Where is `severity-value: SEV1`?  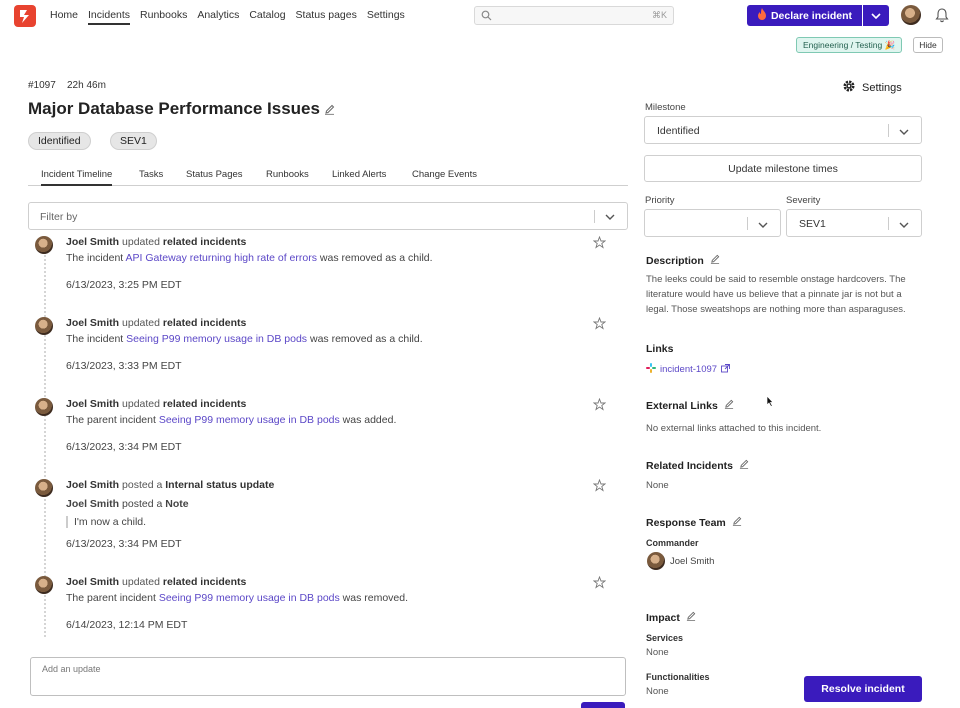
severity-value: SEV1 is located at coordinates (812, 224).